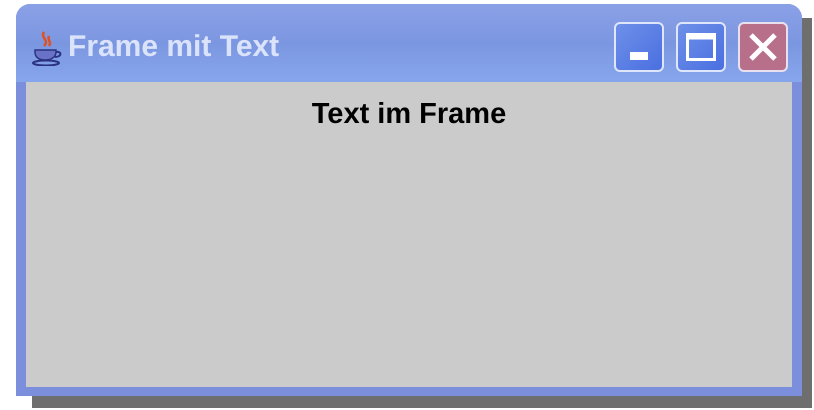 The image size is (814, 410). What do you see at coordinates (174, 47) in the screenshot?
I see `window-title: Frame mit Text` at bounding box center [174, 47].